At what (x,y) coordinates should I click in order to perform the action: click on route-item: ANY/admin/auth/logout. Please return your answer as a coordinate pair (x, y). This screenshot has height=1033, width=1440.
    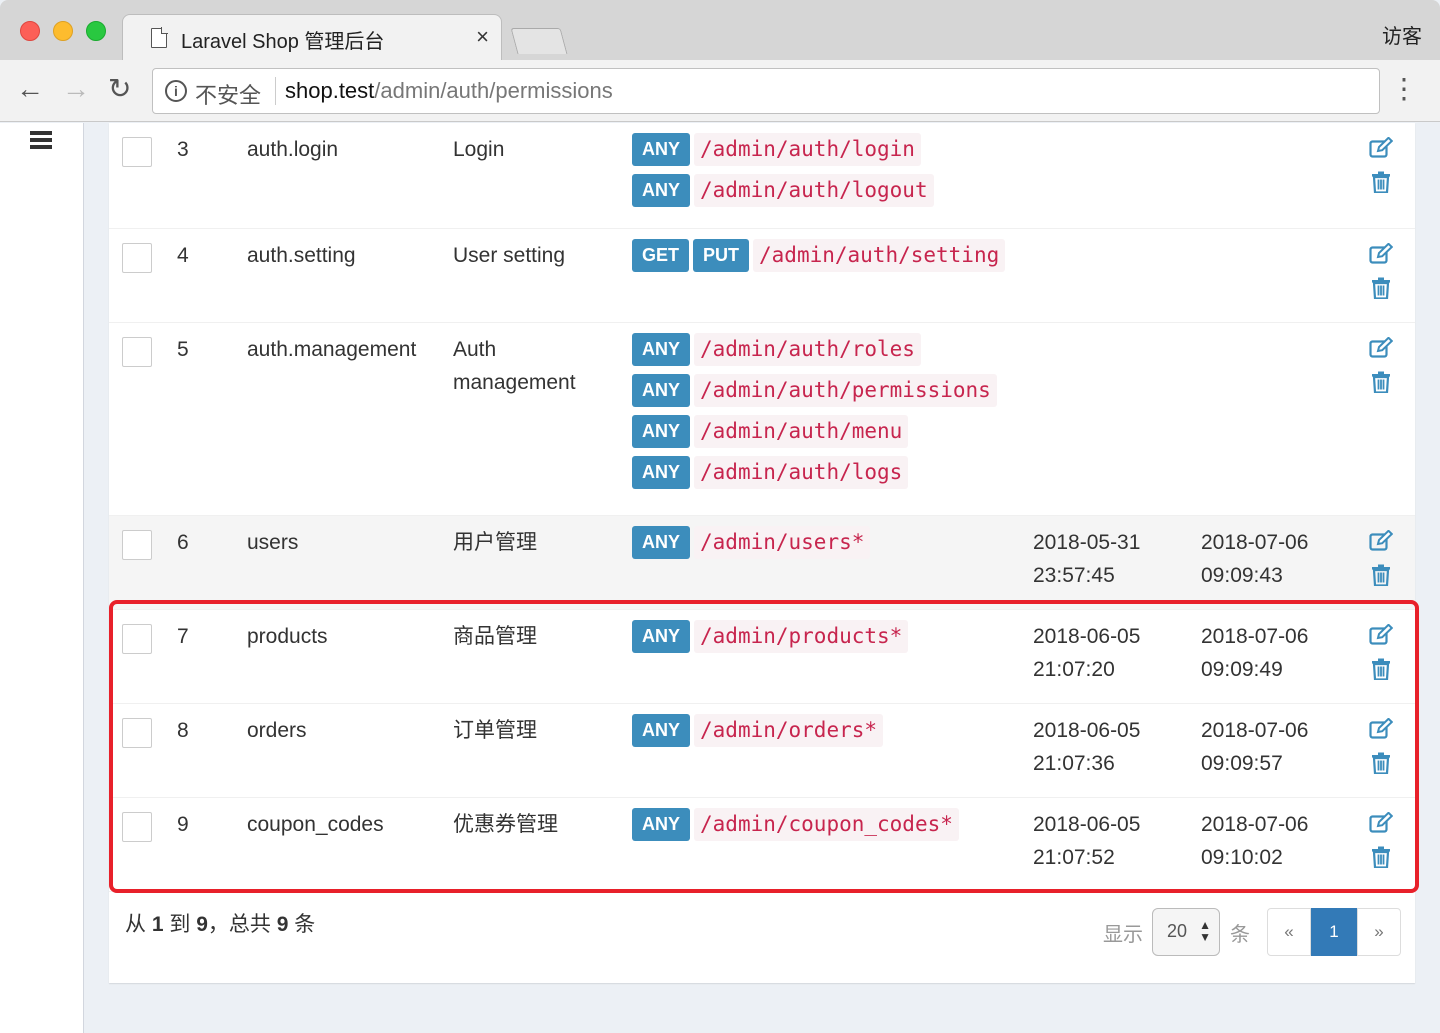
    Looking at the image, I should click on (783, 190).